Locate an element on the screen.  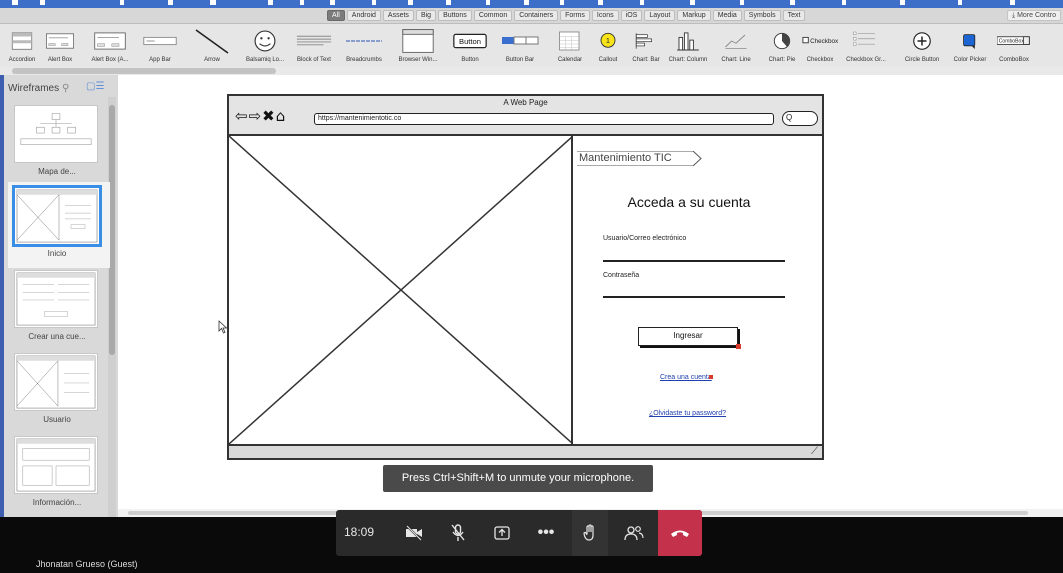
share-screen-button is located at coordinates (502, 533).